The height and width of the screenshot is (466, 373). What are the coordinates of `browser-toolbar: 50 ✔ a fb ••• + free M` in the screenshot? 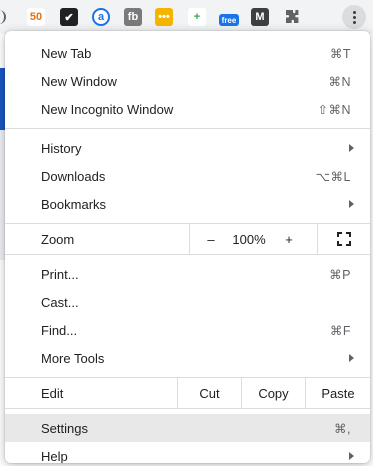 It's located at (186, 17).